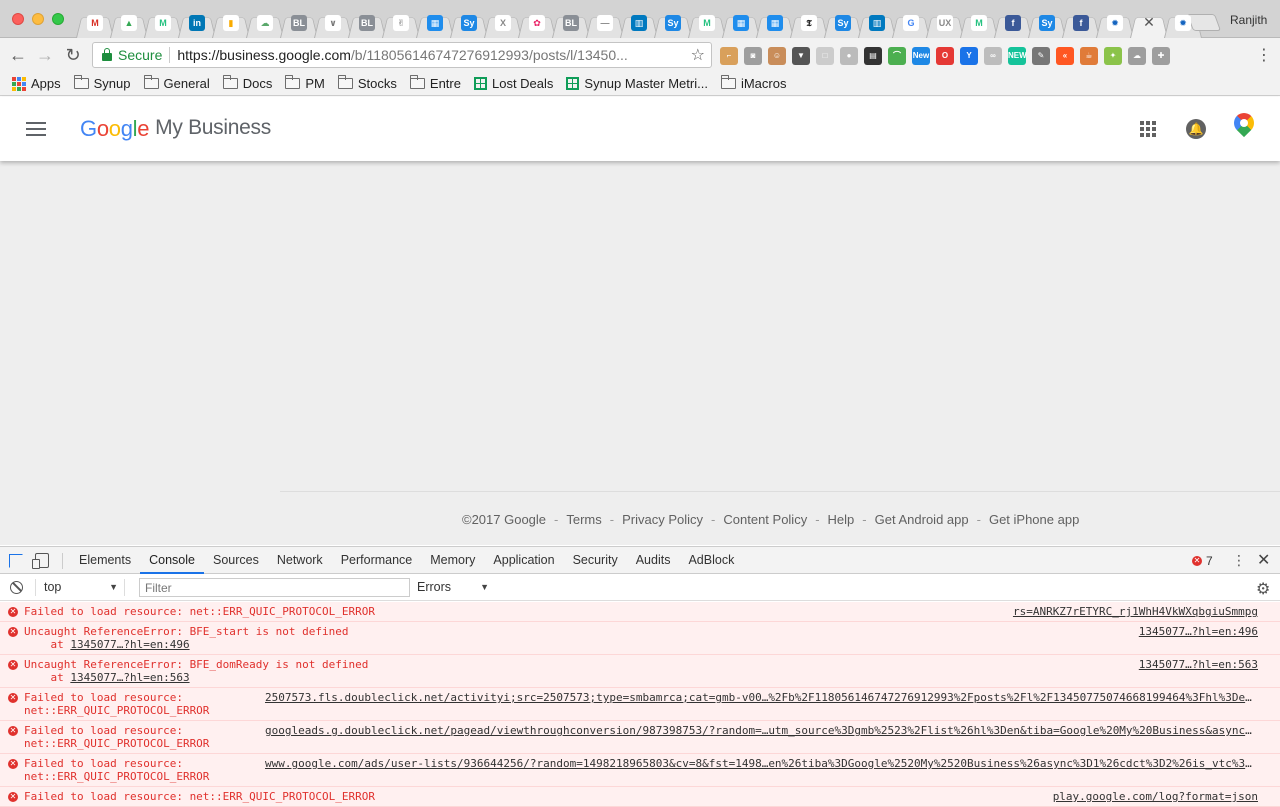  I want to click on square-icon: □, so click(825, 56).